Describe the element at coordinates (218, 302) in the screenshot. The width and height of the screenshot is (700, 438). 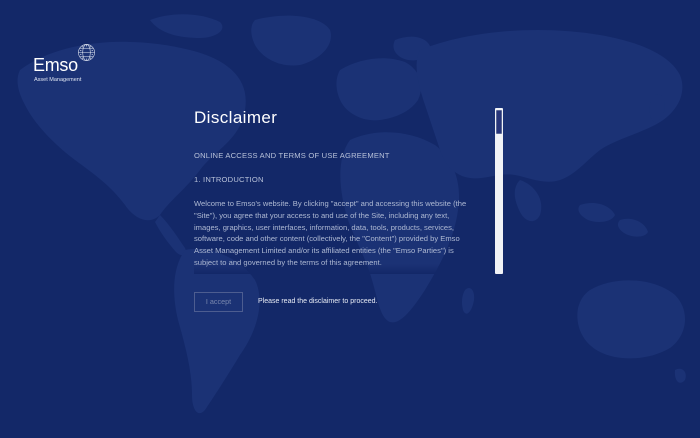
I see `accept-button: I accept` at that location.